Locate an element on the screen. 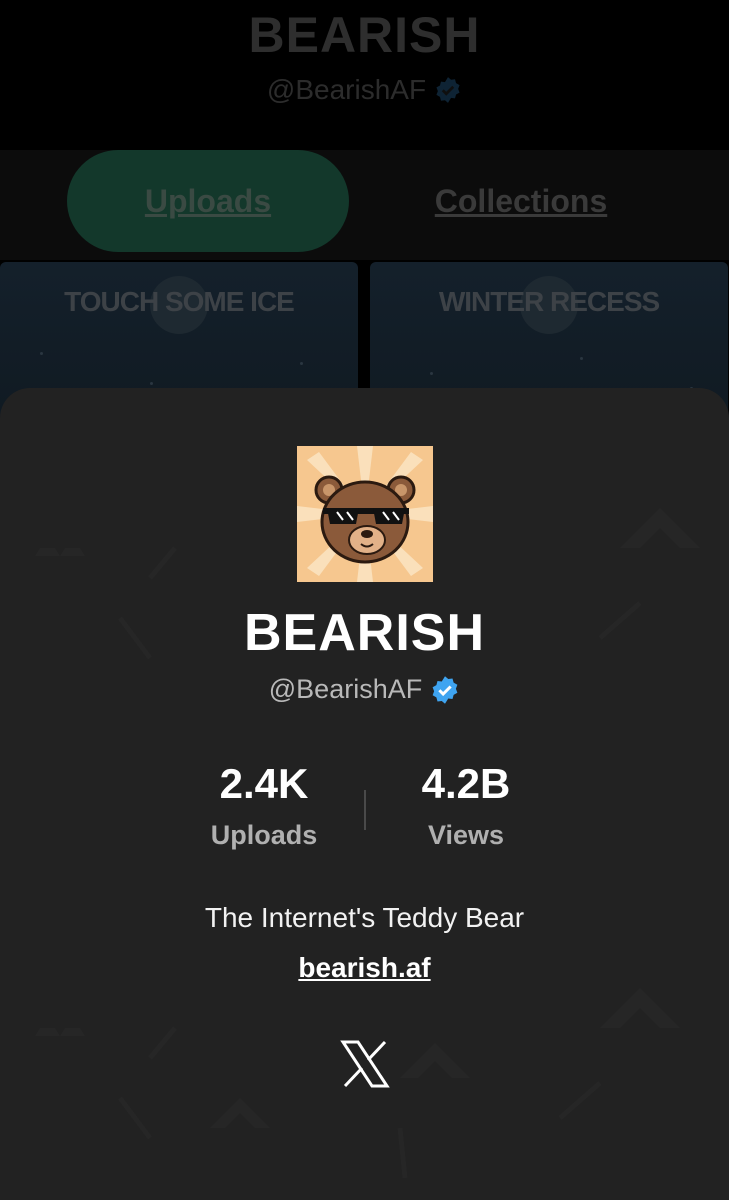  background-title: BEARISH is located at coordinates (364, 35).